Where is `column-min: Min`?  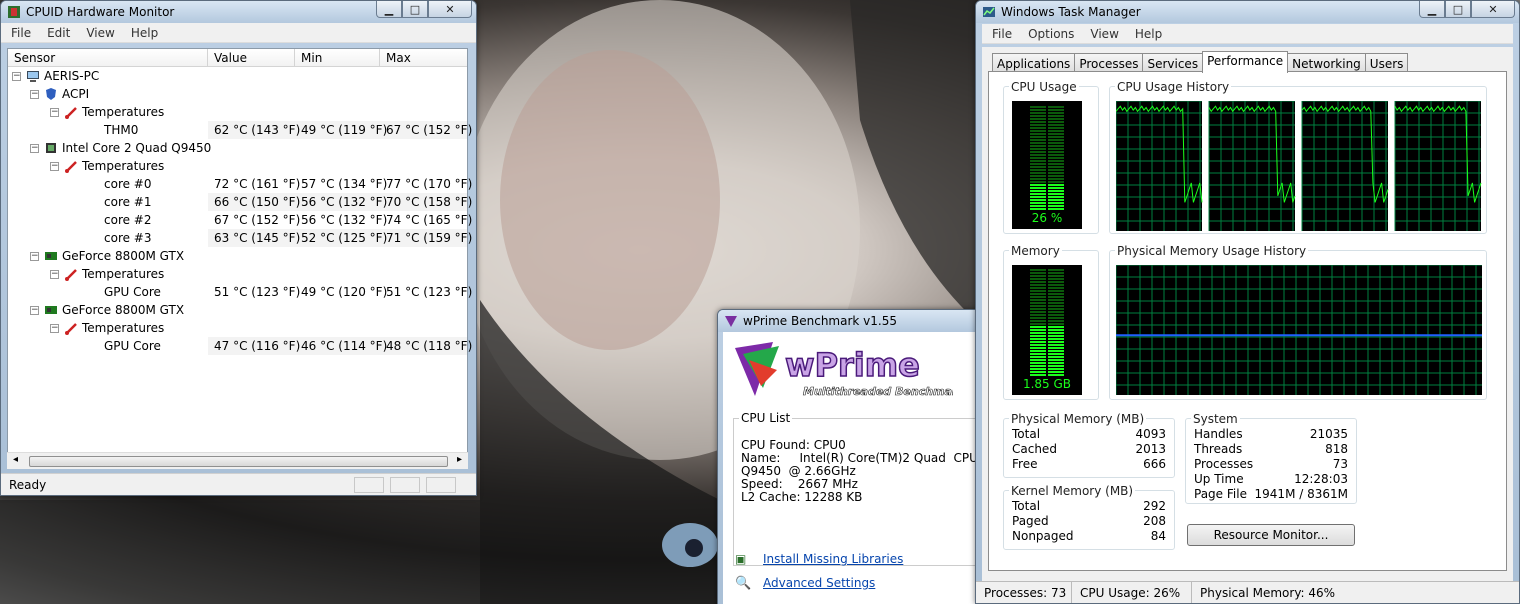 column-min: Min is located at coordinates (337, 57).